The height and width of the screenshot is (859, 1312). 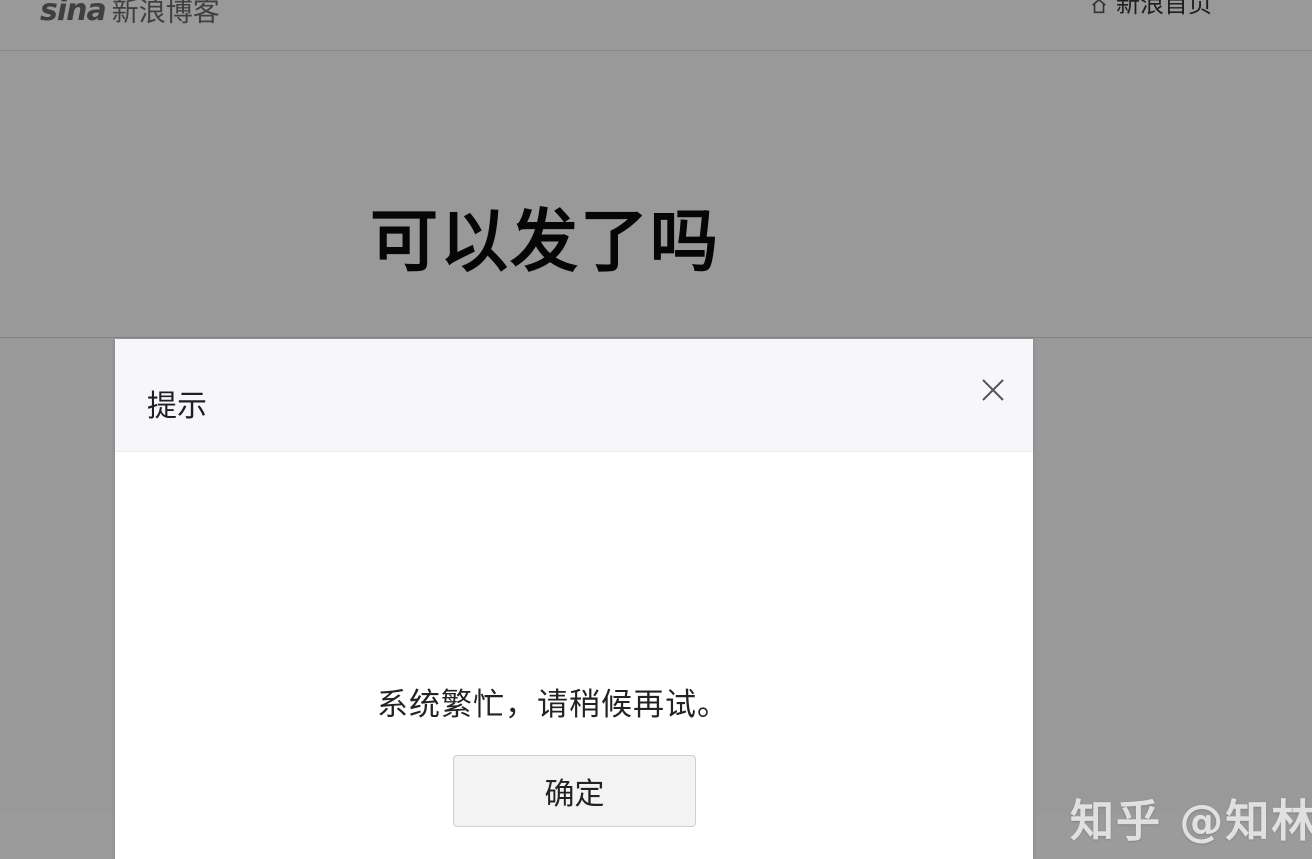 I want to click on dialog-title: 提示, so click(x=177, y=406).